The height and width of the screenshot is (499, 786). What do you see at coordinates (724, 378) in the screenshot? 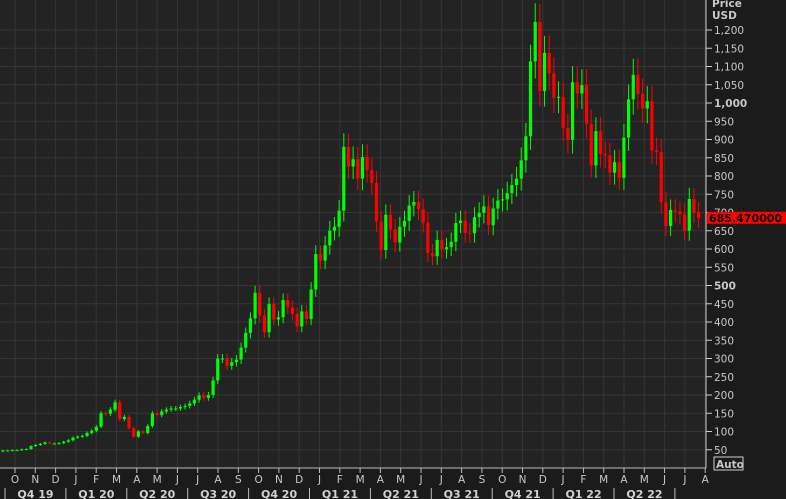
I see `y-tick-label: 250` at bounding box center [724, 378].